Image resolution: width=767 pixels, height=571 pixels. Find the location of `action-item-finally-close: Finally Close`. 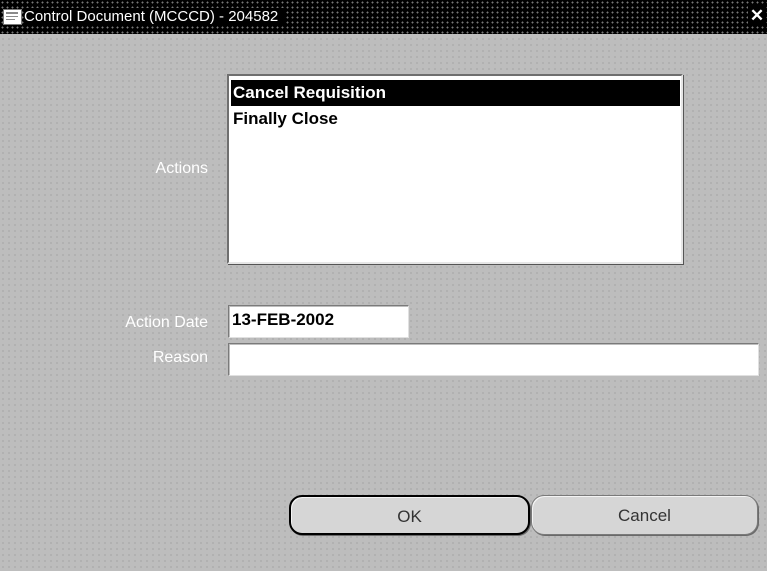

action-item-finally-close: Finally Close is located at coordinates (455, 119).